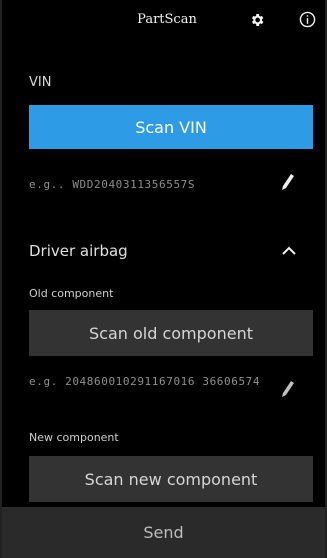  Describe the element at coordinates (146, 381) in the screenshot. I see `old-component-input: e.g. 204860010291167016 36606574` at that location.